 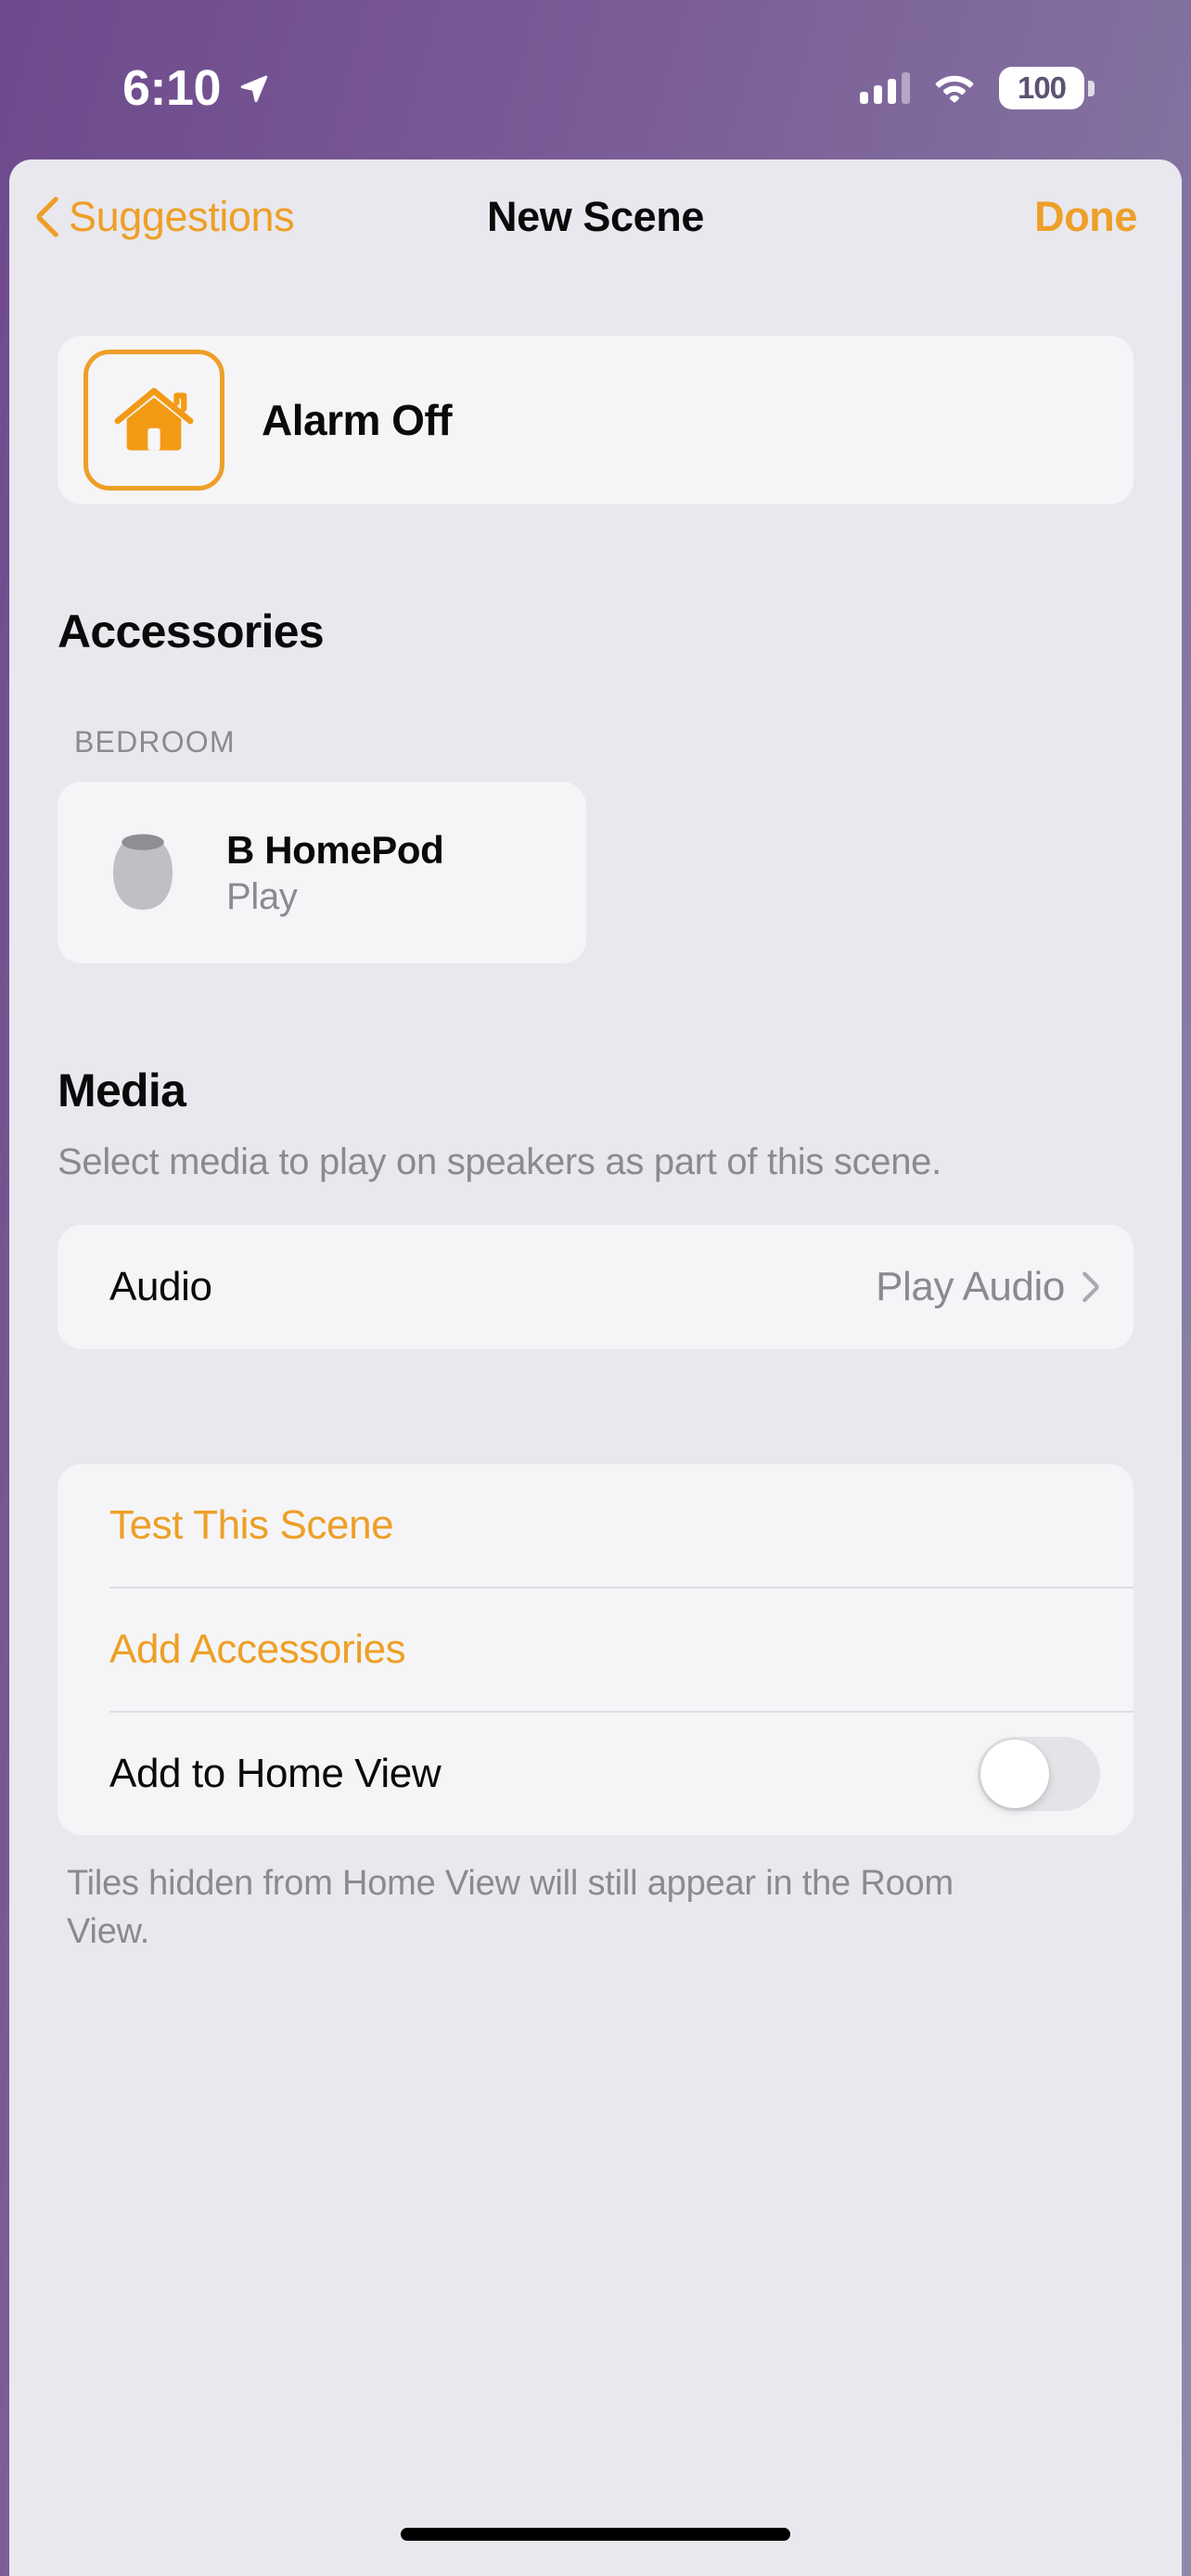 I want to click on location-arrow-icon, so click(x=254, y=89).